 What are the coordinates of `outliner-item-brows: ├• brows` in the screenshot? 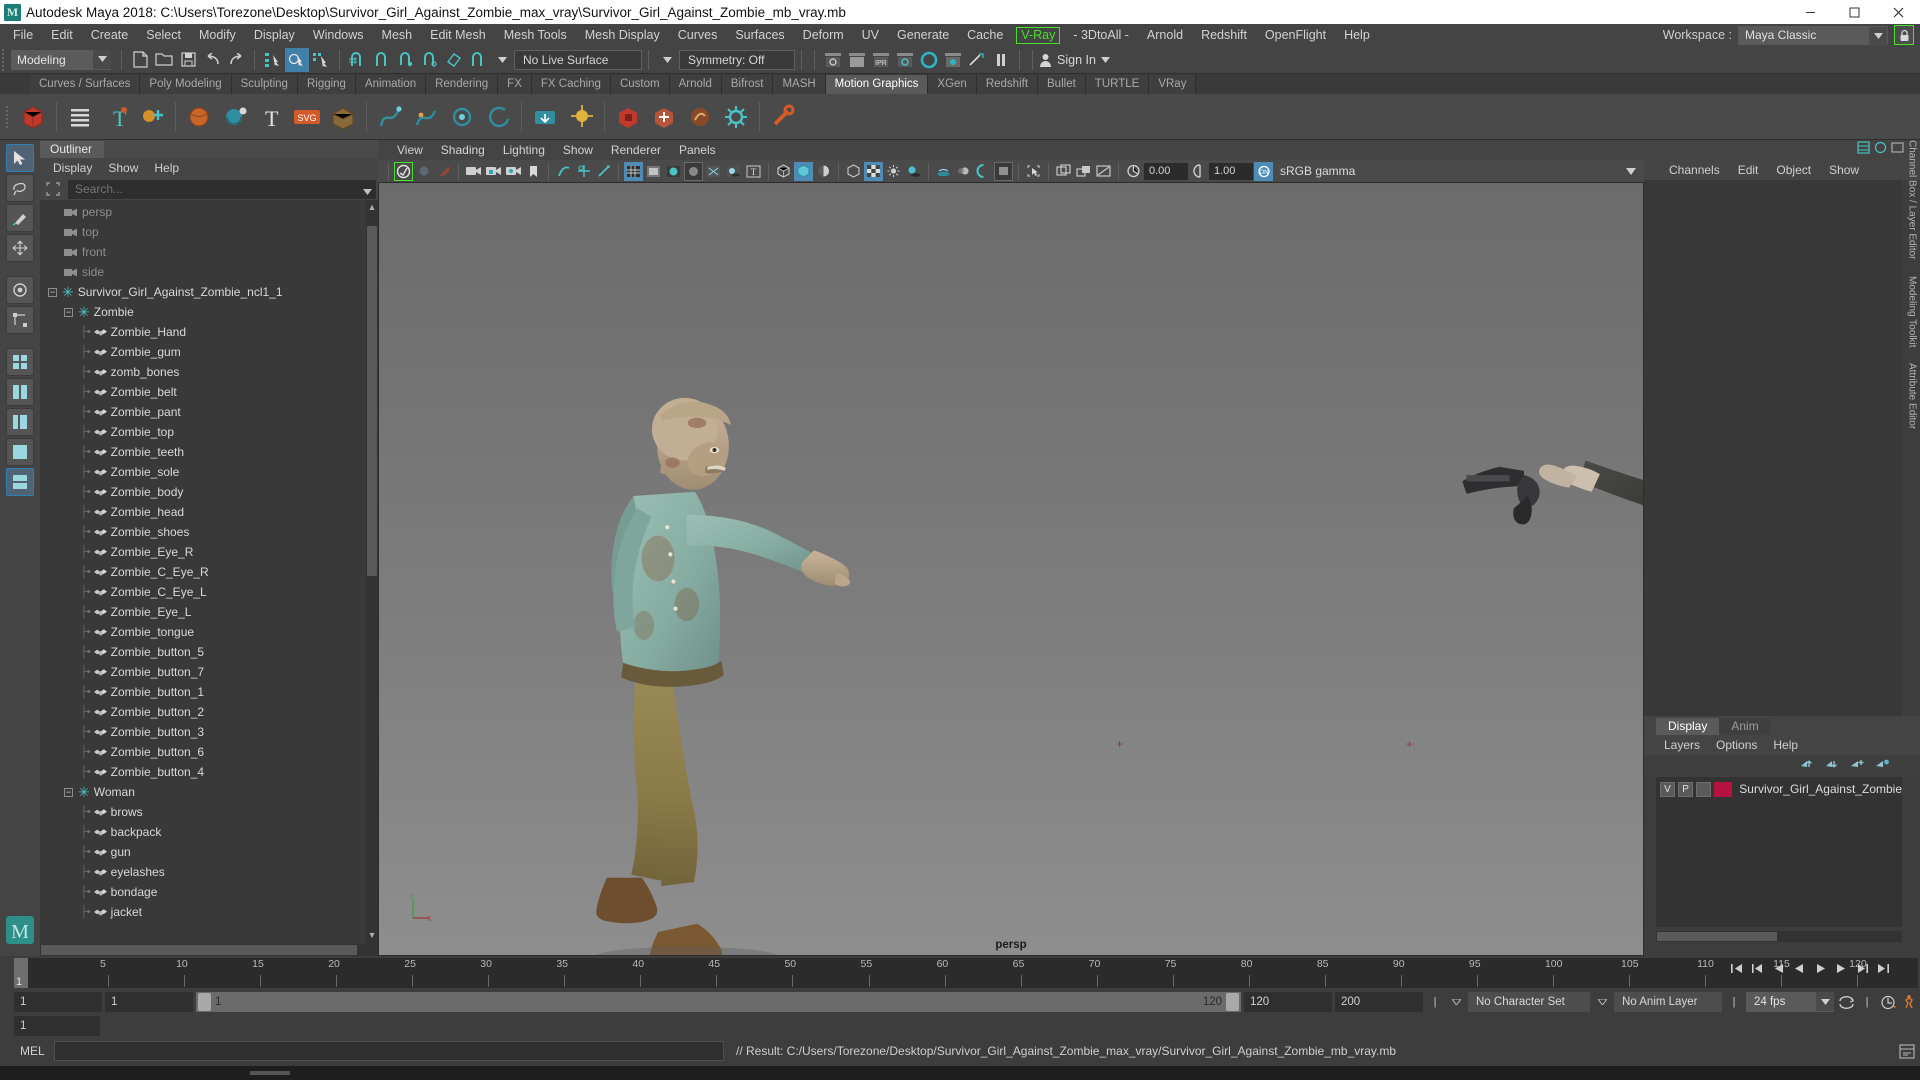 It's located at (209, 812).